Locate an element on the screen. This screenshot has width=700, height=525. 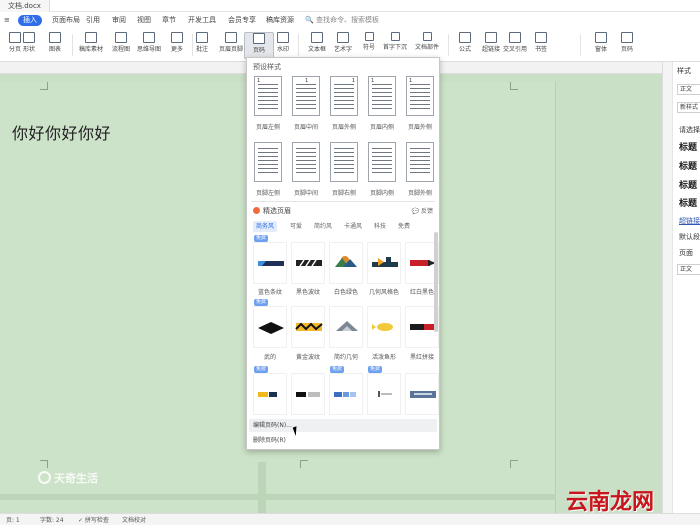
page-number-alt-button: 页码 is located at coordinates (627, 45).